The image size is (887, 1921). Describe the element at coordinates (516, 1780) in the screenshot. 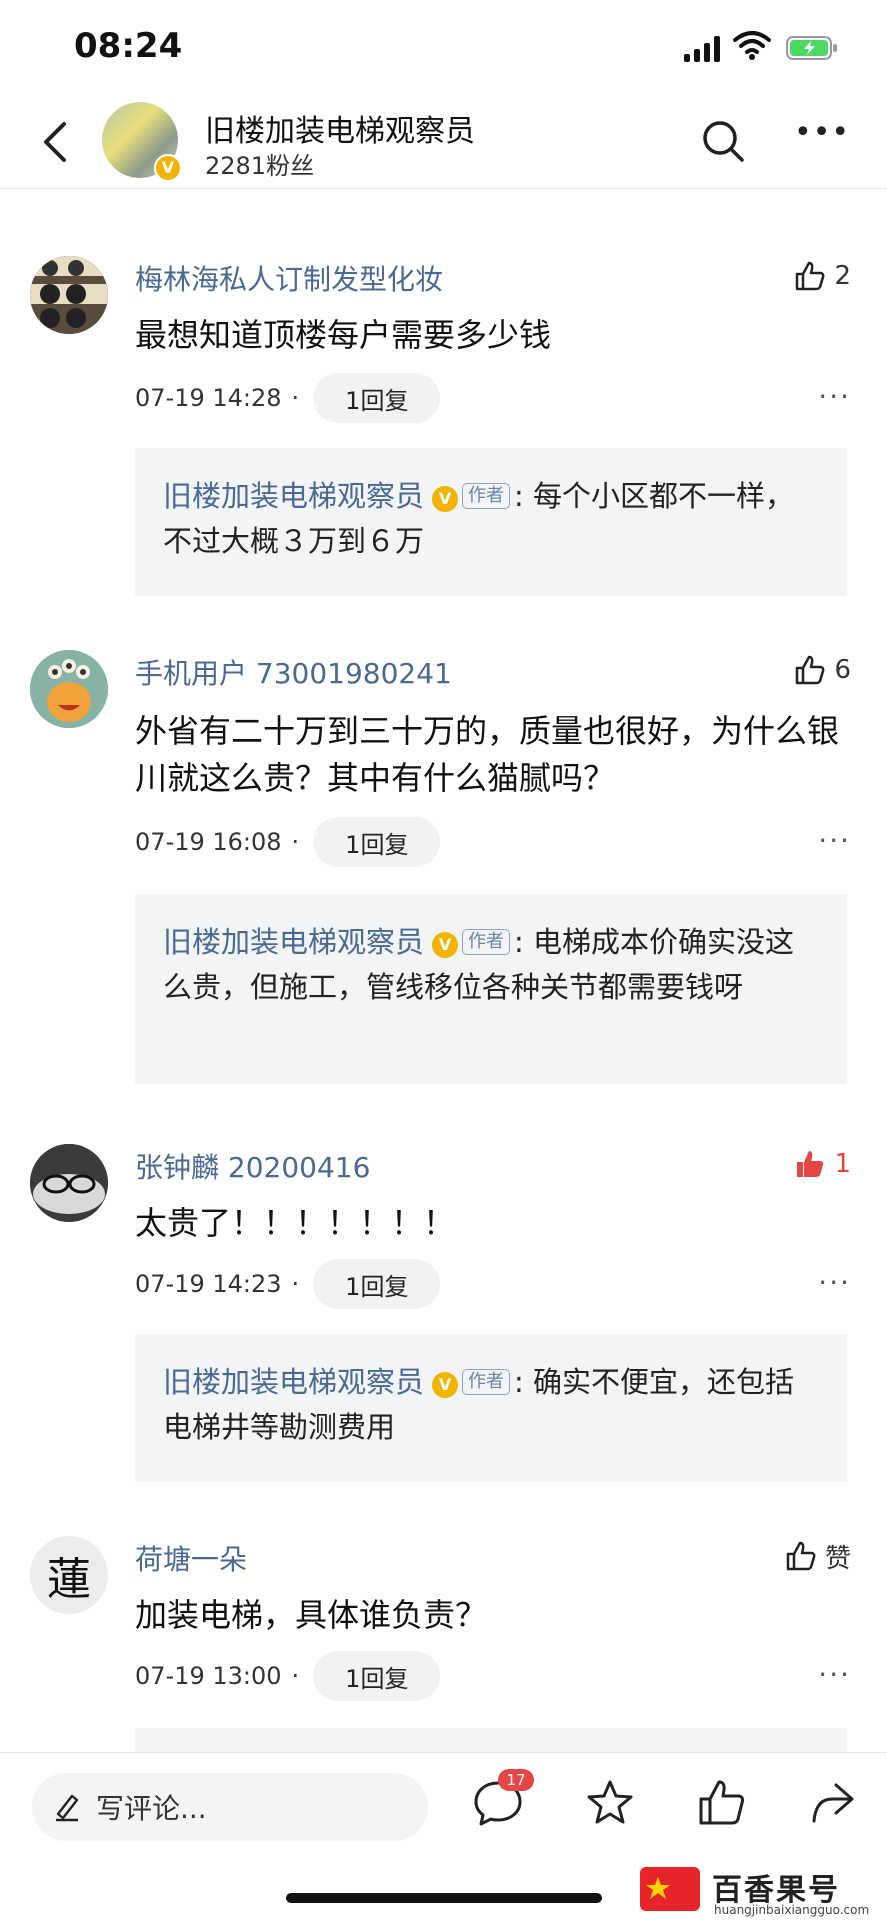

I see `comment-count-badge: 17` at that location.